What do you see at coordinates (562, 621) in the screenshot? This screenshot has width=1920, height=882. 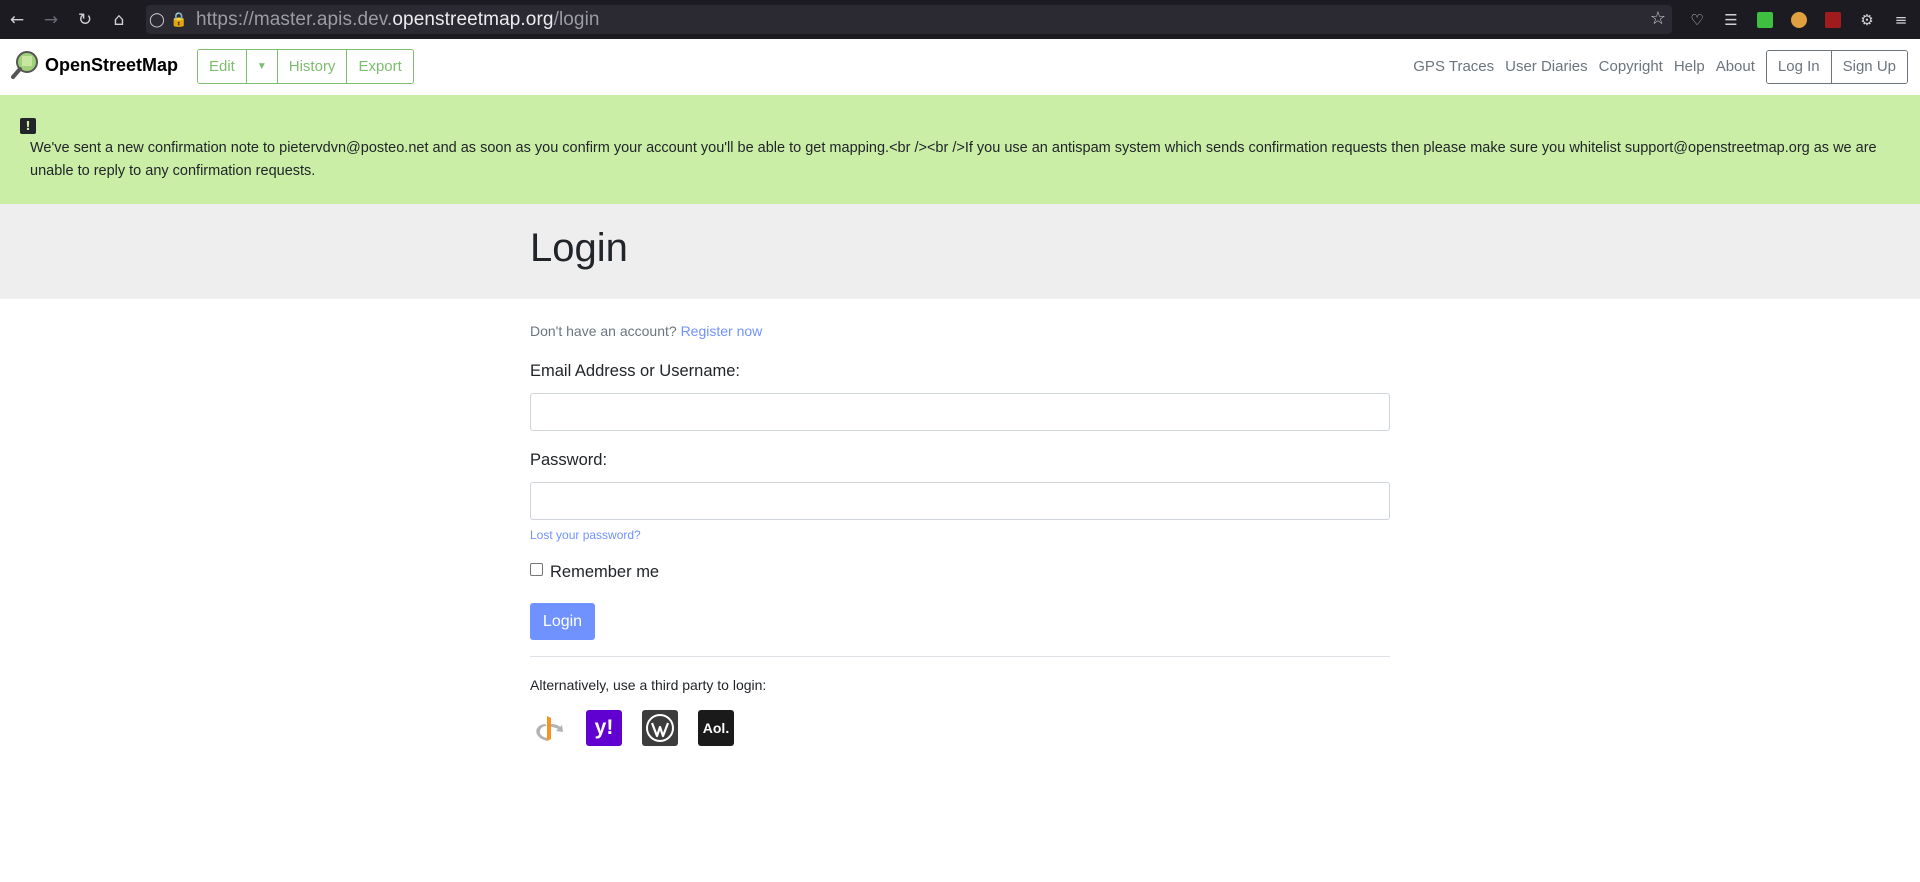 I see `login-button: Login` at bounding box center [562, 621].